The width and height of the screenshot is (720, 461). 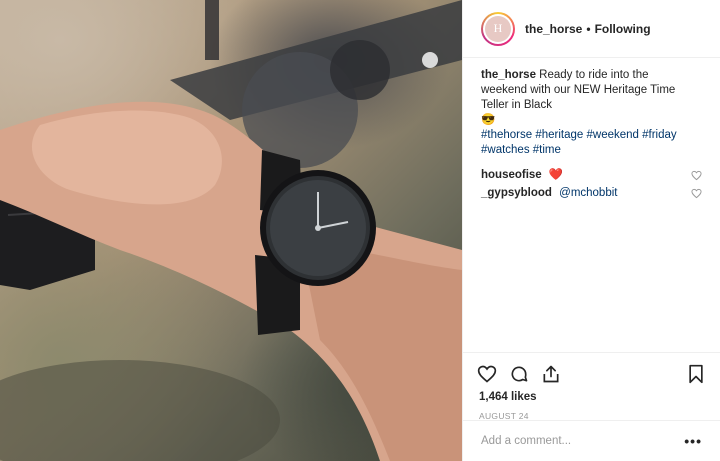 What do you see at coordinates (511, 175) in the screenshot?
I see `comment-username: houseofise` at bounding box center [511, 175].